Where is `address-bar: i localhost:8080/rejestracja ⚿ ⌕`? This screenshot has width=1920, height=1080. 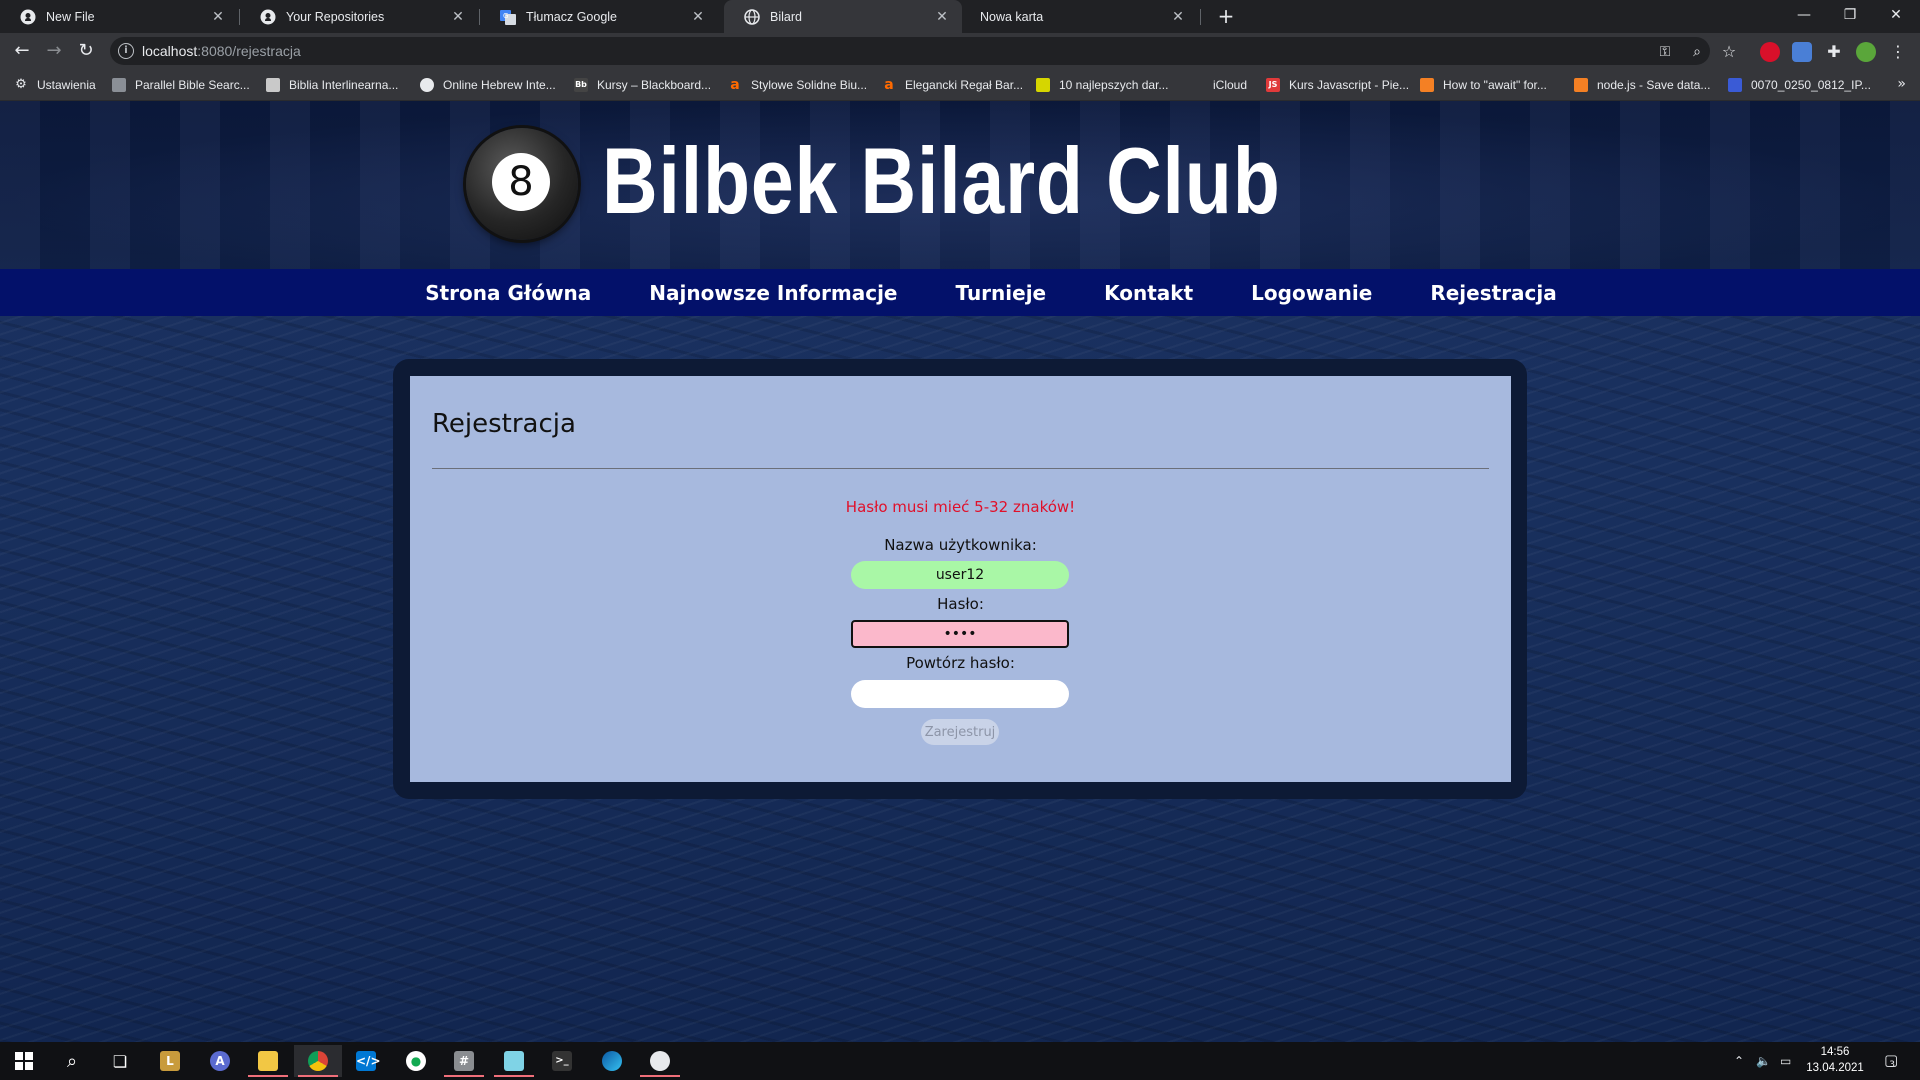
address-bar: i localhost:8080/rejestracja ⚿ ⌕ is located at coordinates (910, 51).